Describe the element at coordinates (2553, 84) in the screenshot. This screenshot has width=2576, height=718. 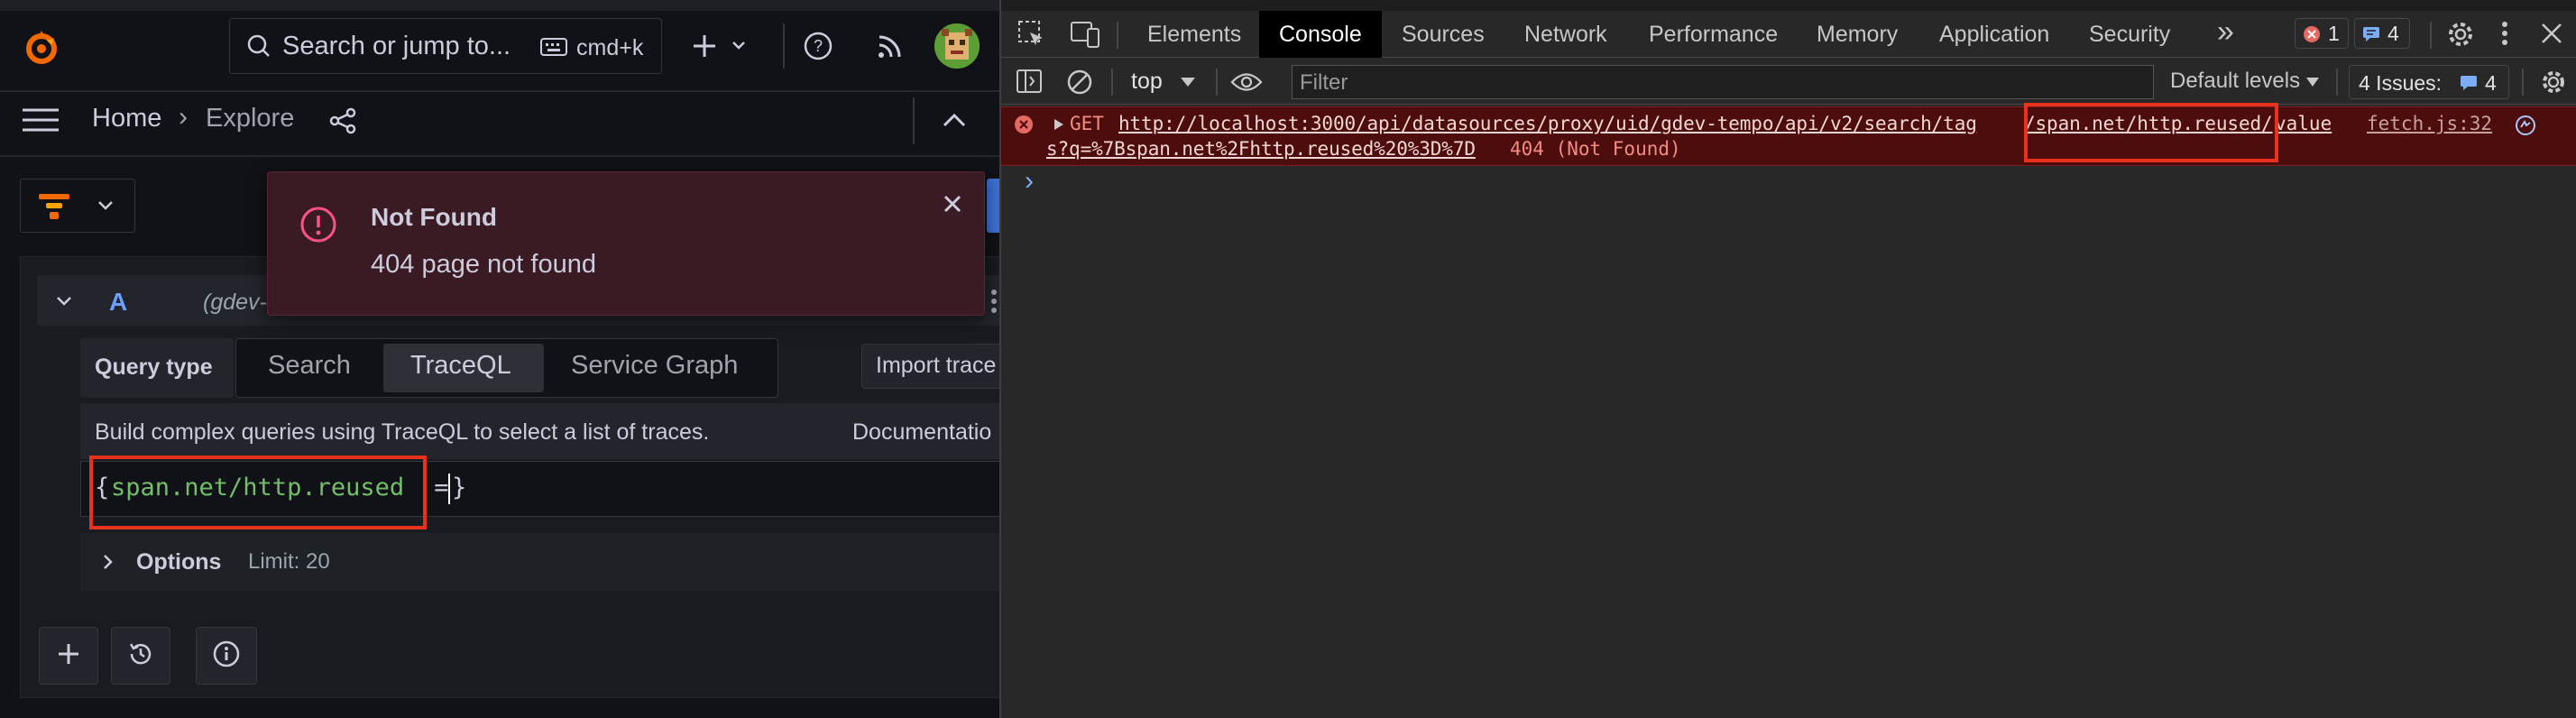
I see `console-settings-gear-icon` at that location.